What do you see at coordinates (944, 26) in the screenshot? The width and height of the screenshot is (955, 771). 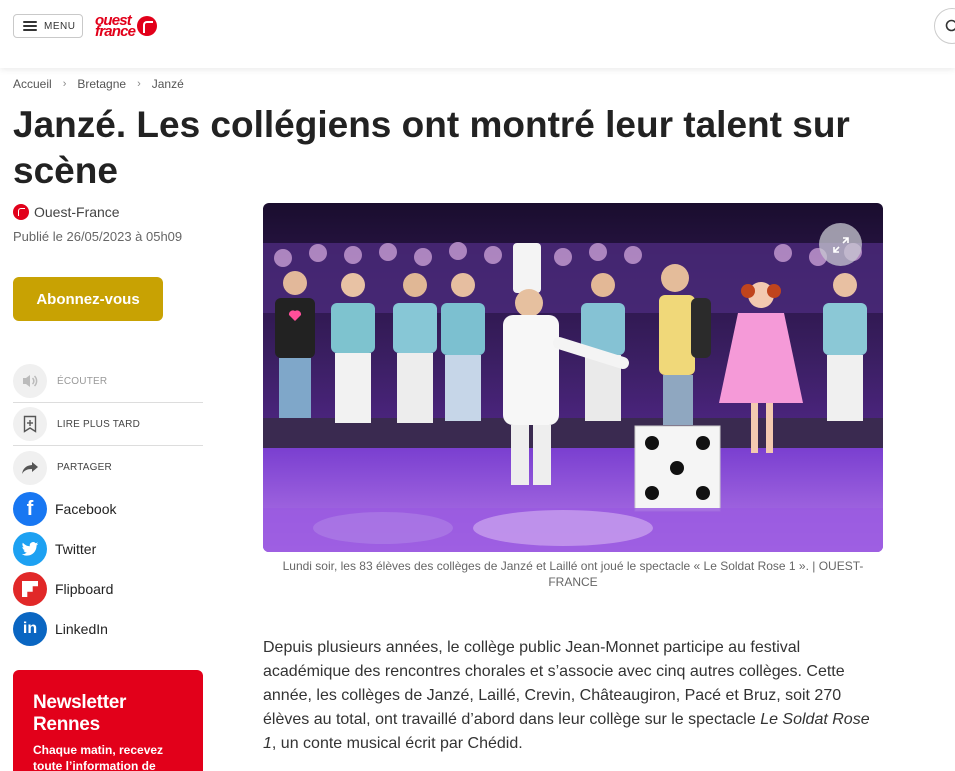 I see `search-button` at bounding box center [944, 26].